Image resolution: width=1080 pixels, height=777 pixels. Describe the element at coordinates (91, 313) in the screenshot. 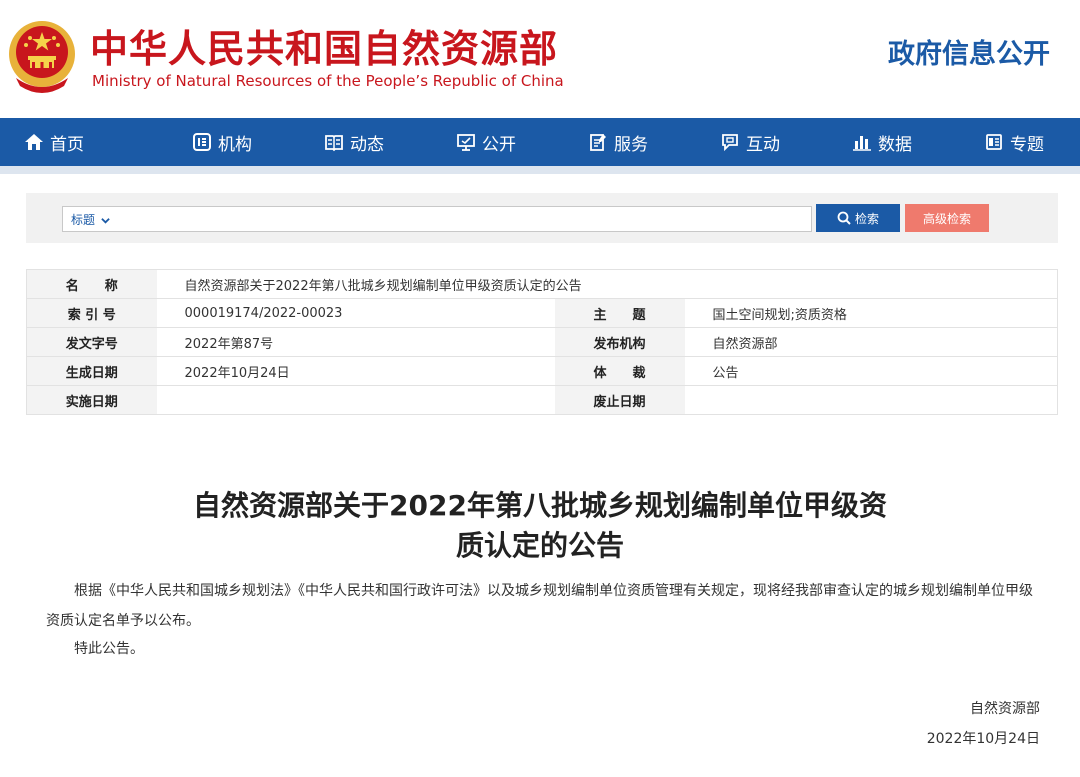

I see `index-label: 索 引 号` at that location.